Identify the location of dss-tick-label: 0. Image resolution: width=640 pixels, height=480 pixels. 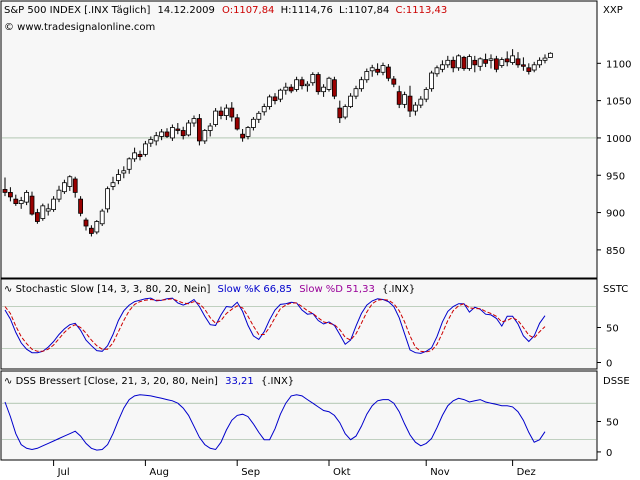
(609, 453).